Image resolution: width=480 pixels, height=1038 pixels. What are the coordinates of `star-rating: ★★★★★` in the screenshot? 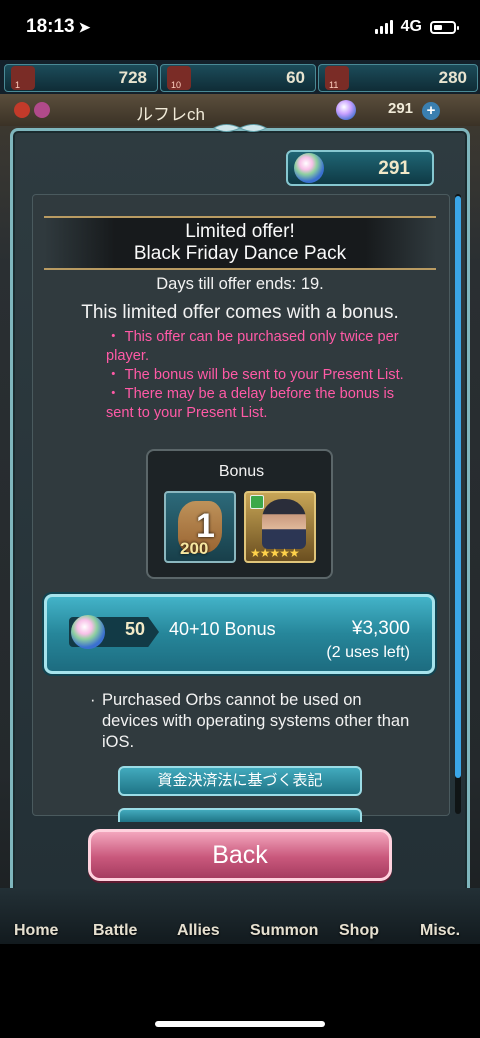 It's located at (275, 553).